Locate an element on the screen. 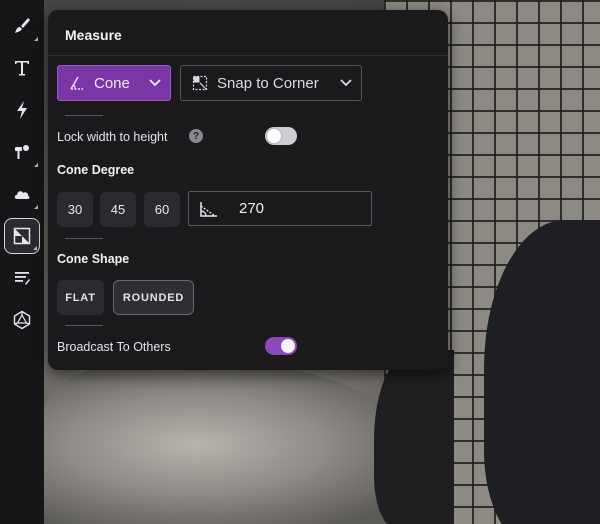 The width and height of the screenshot is (600, 524). degree-preset-30: 30 is located at coordinates (75, 209).